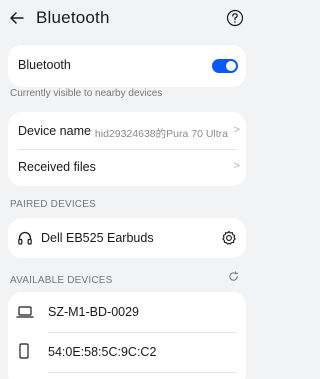 The width and height of the screenshot is (320, 379). I want to click on device-name-label: Device name, so click(54, 131).